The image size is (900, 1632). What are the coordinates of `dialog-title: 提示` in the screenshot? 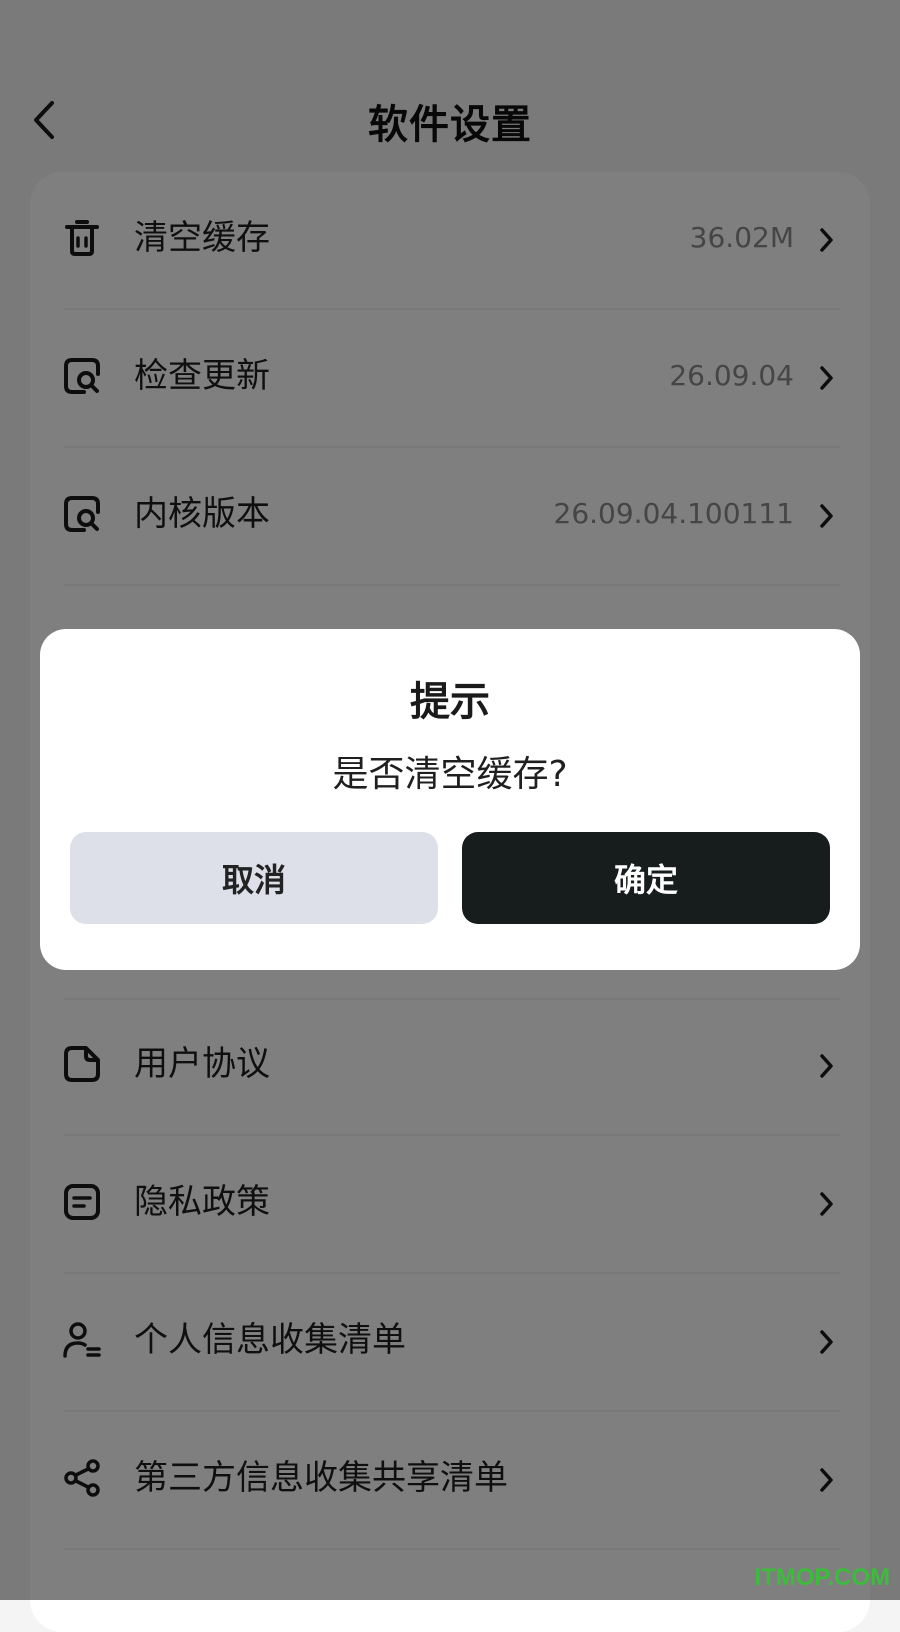 It's located at (450, 702).